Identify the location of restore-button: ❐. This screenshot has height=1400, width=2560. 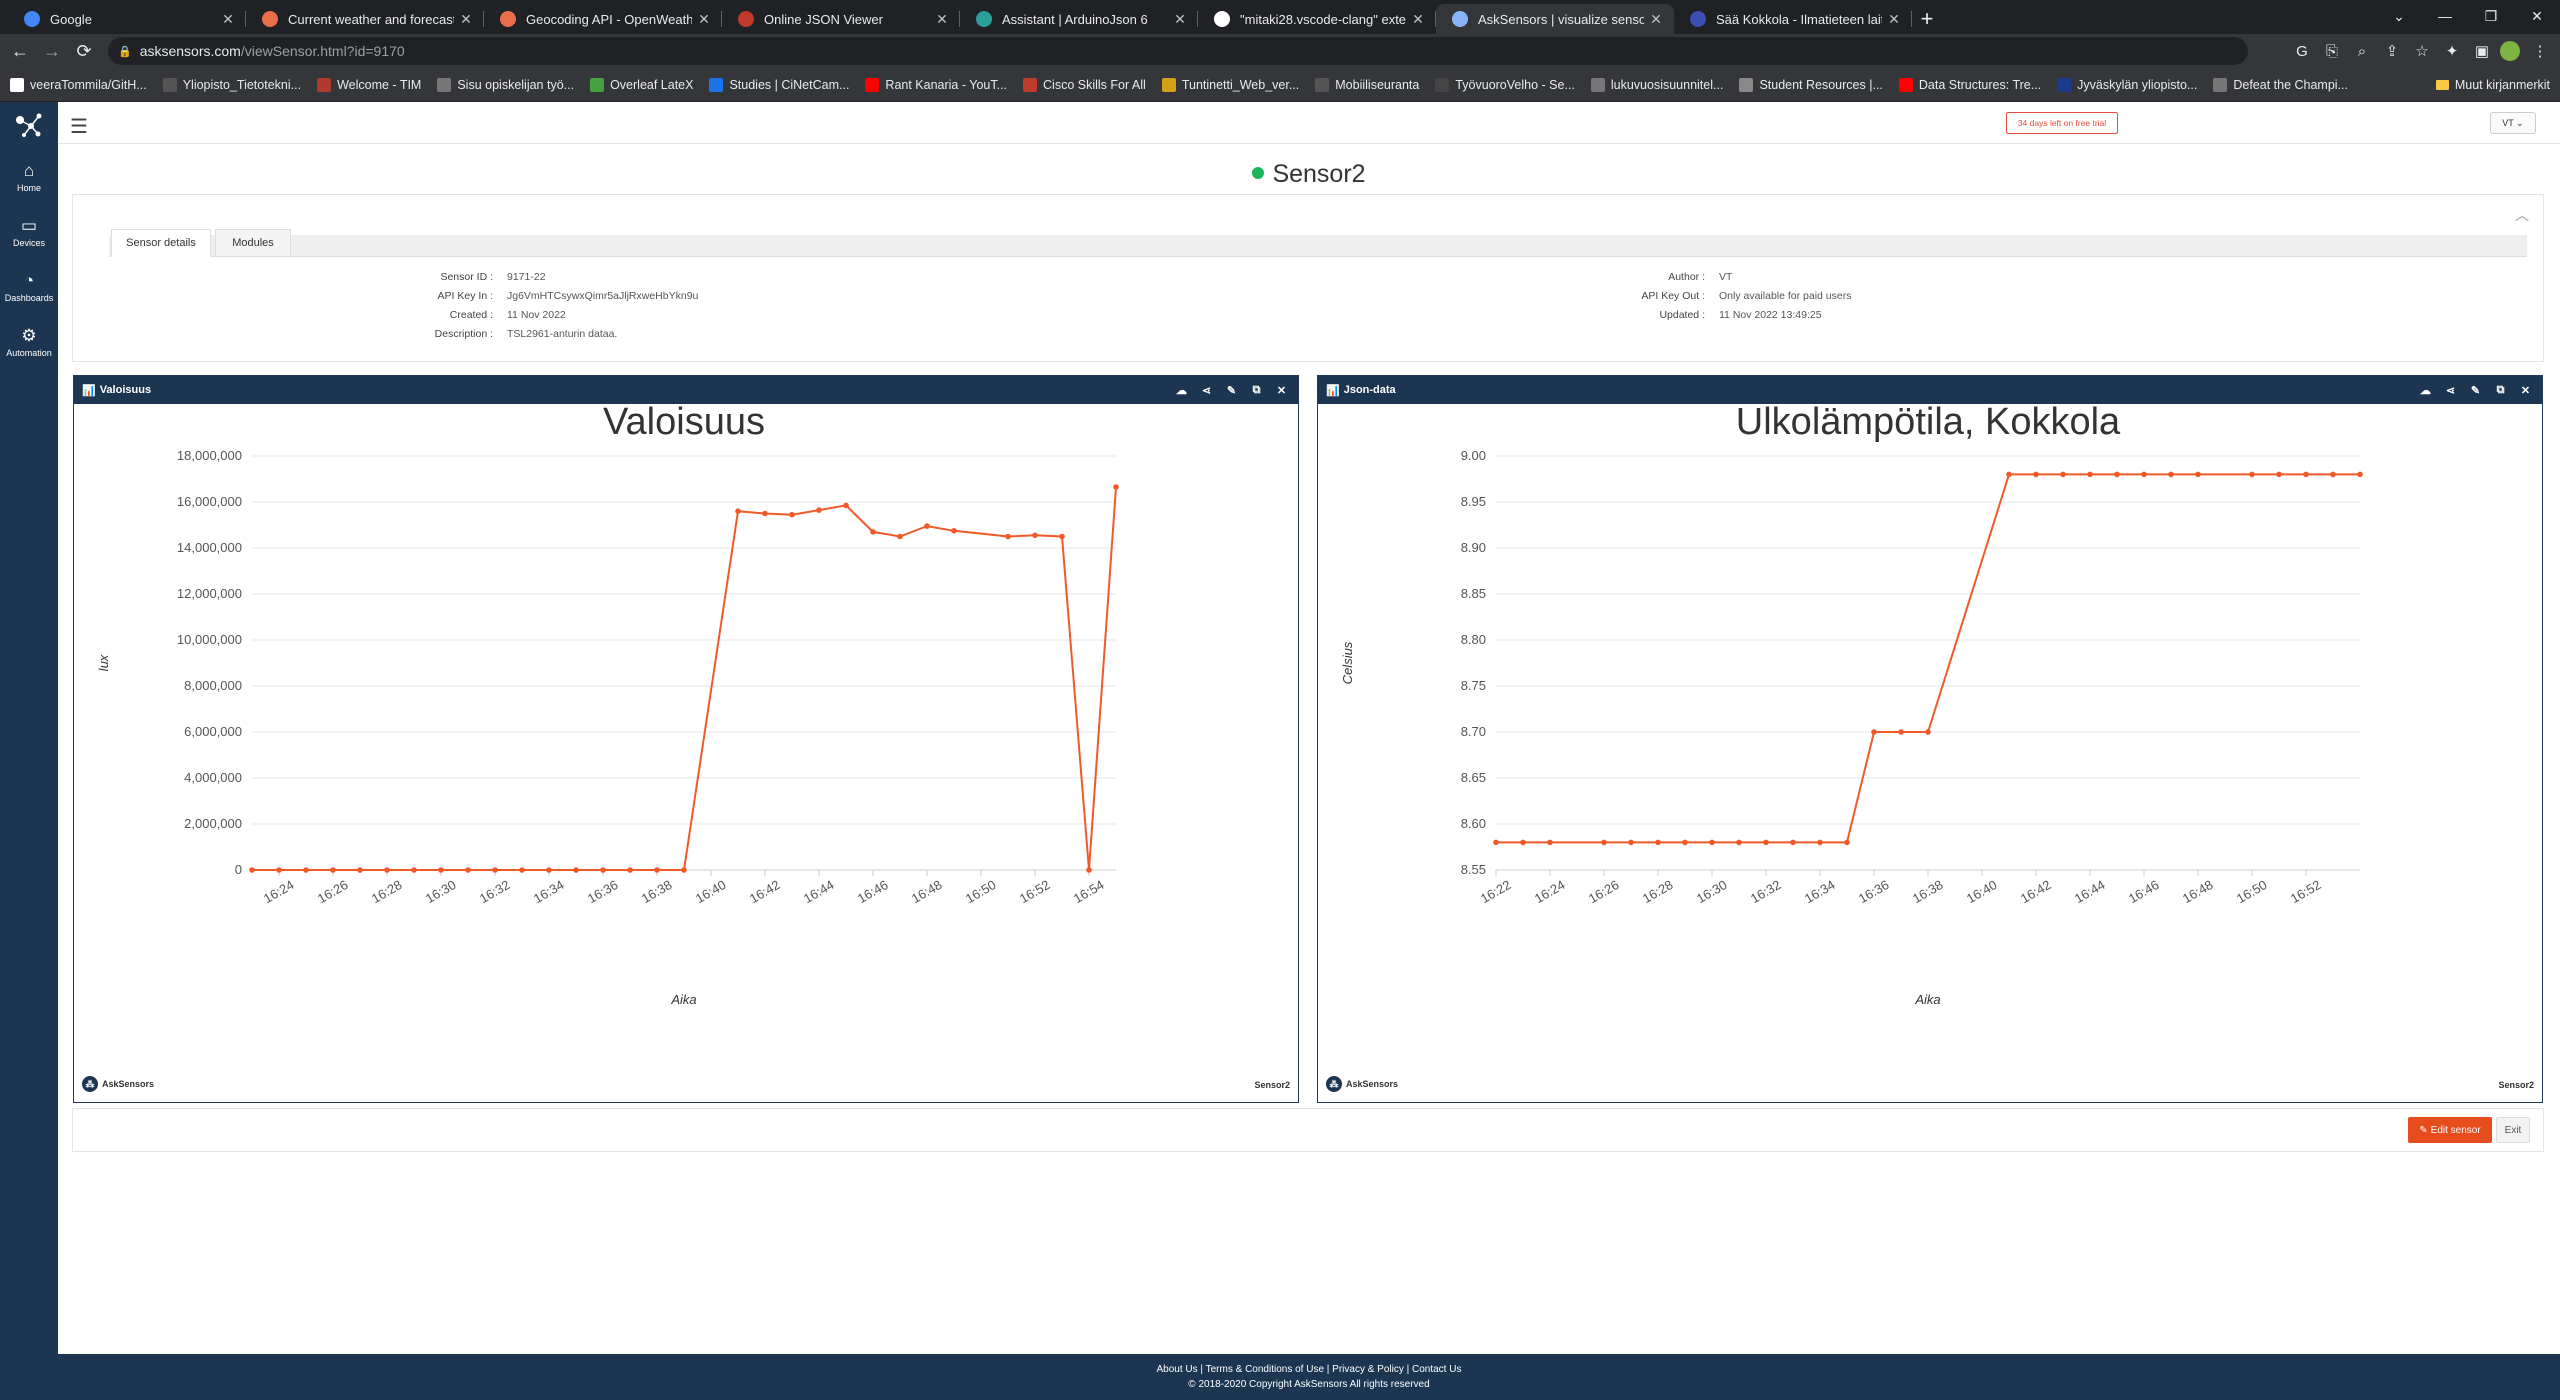
(2491, 16).